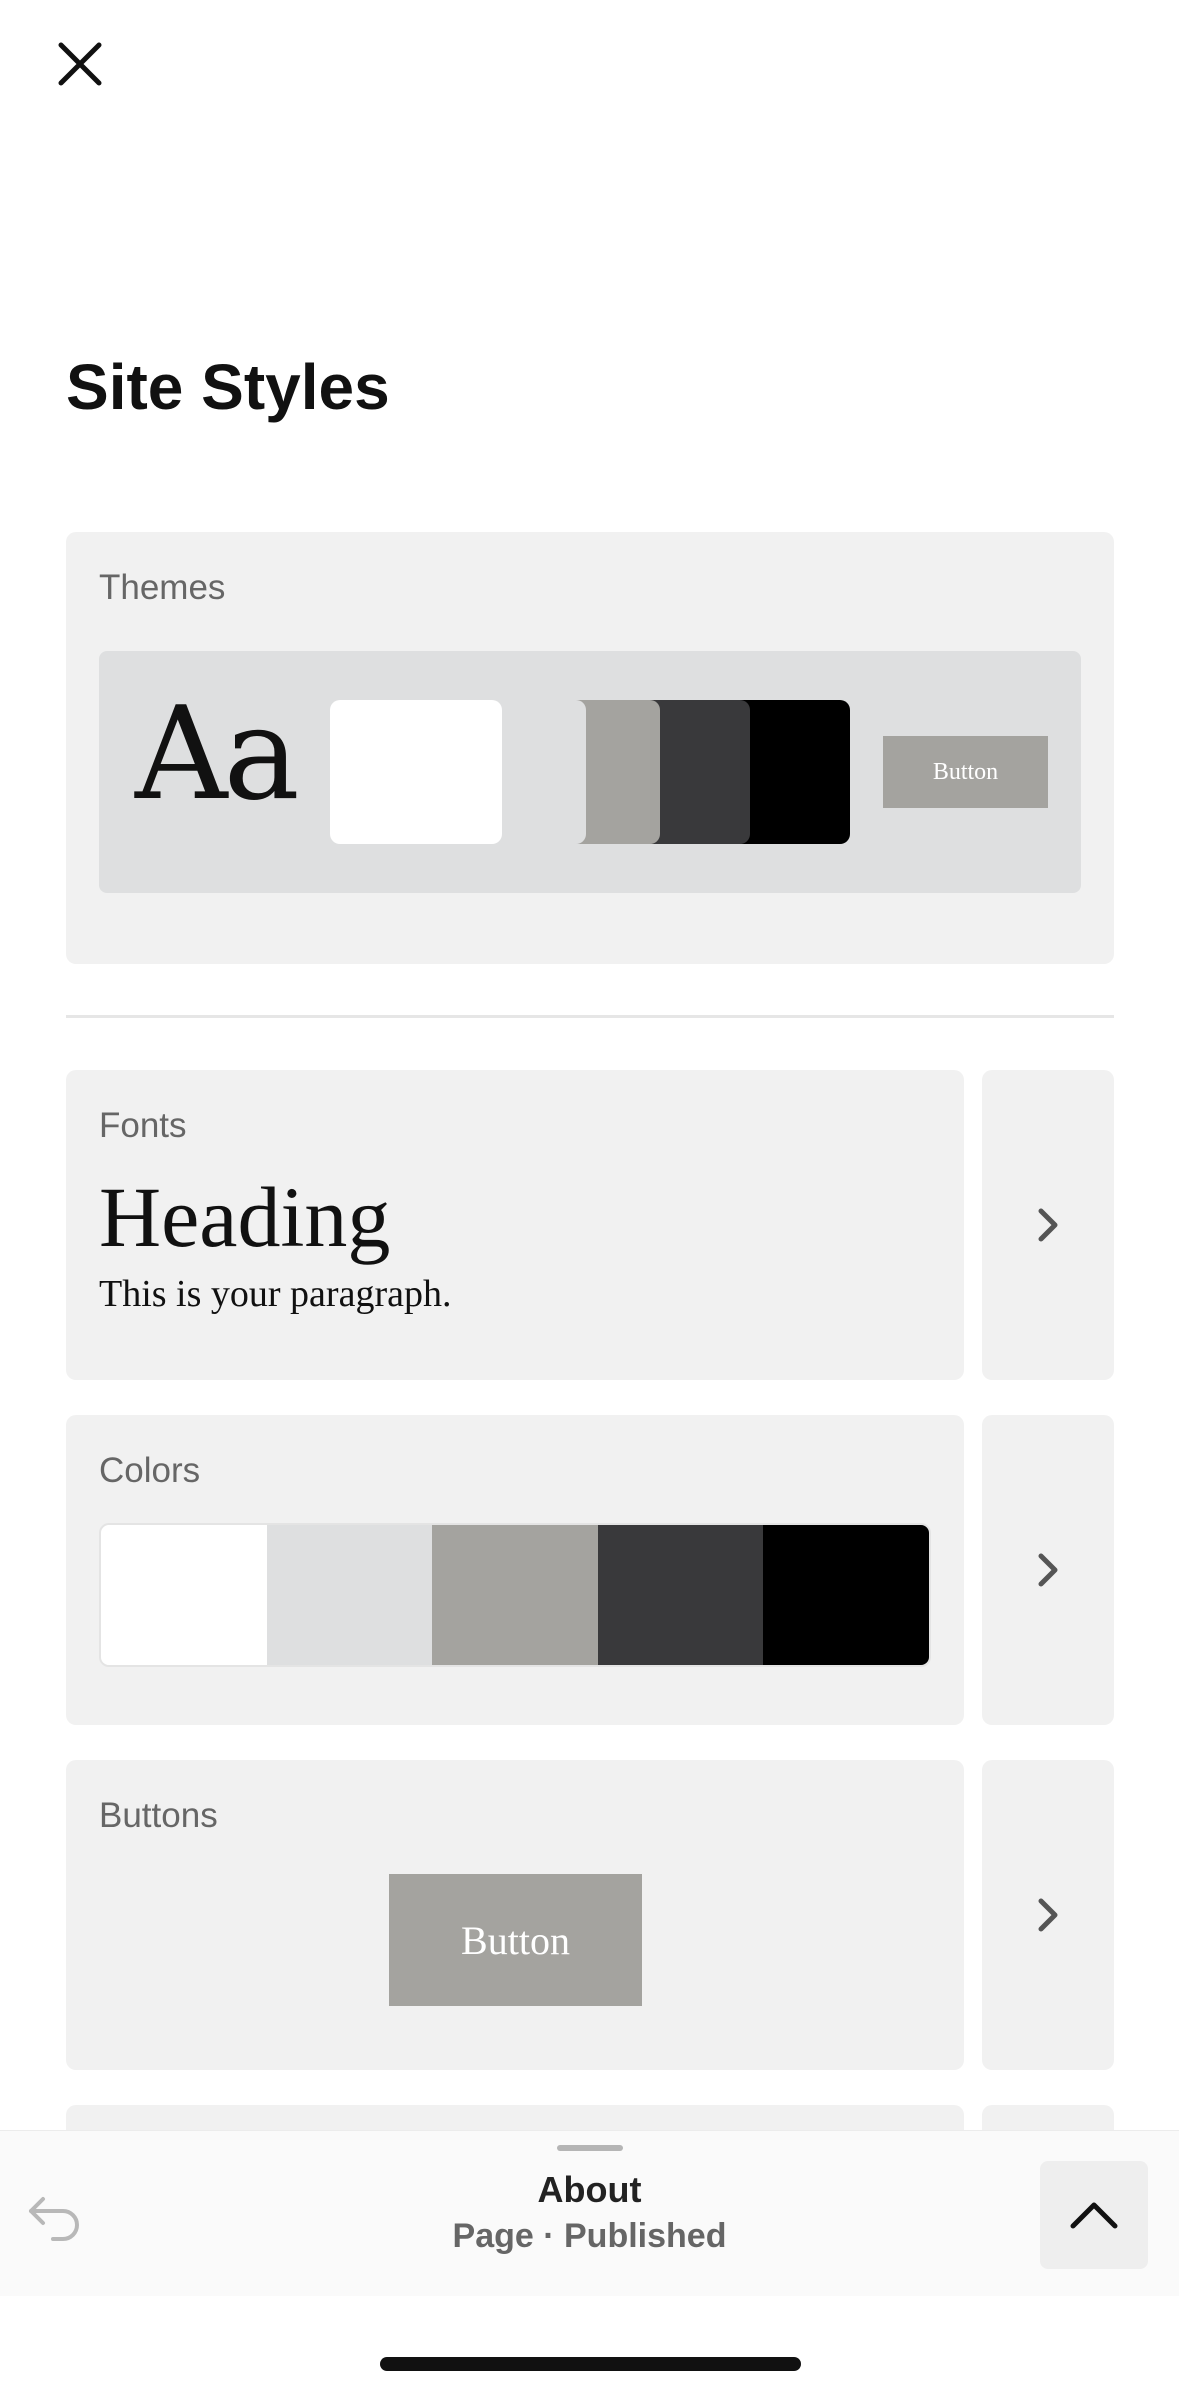 The width and height of the screenshot is (1179, 2396). What do you see at coordinates (590, 2364) in the screenshot?
I see `home-indicator` at bounding box center [590, 2364].